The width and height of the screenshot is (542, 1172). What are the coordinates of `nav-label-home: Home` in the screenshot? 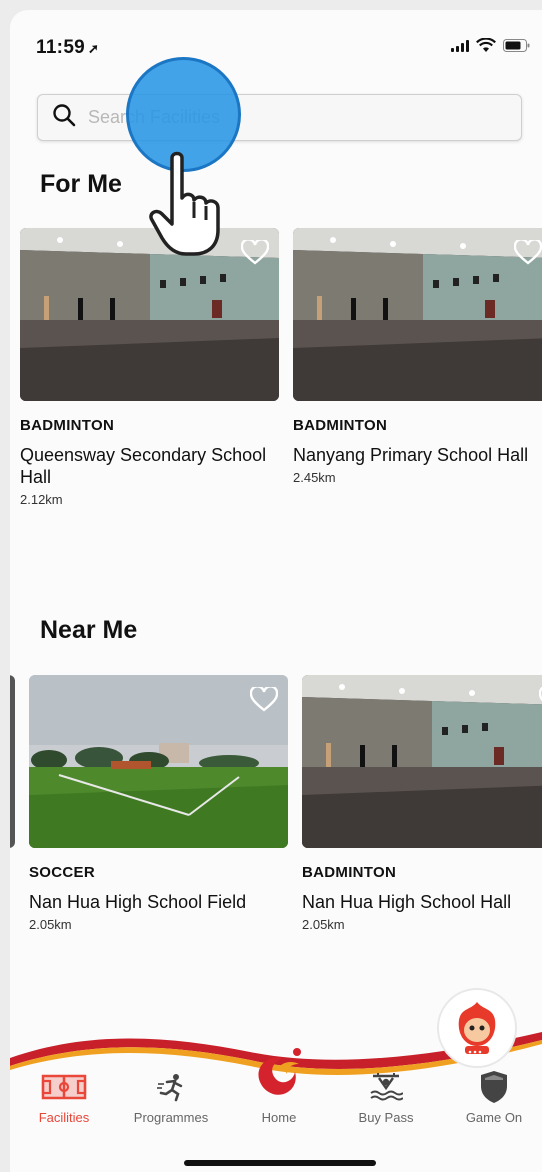 It's located at (279, 1117).